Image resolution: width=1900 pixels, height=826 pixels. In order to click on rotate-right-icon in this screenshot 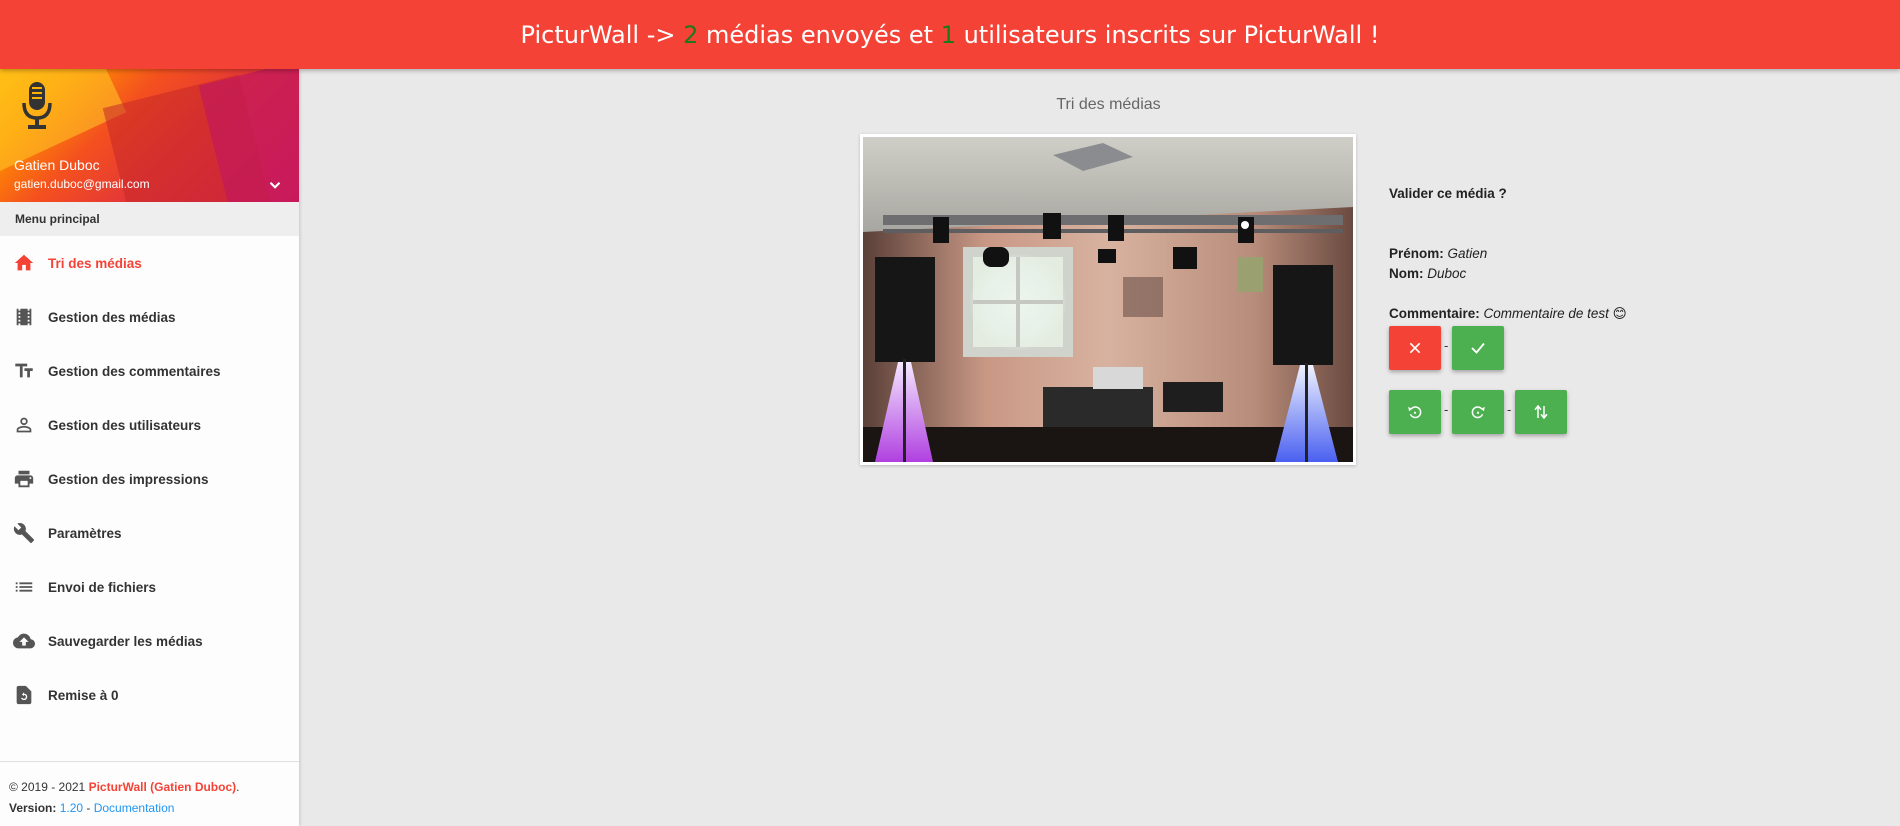, I will do `click(1478, 412)`.